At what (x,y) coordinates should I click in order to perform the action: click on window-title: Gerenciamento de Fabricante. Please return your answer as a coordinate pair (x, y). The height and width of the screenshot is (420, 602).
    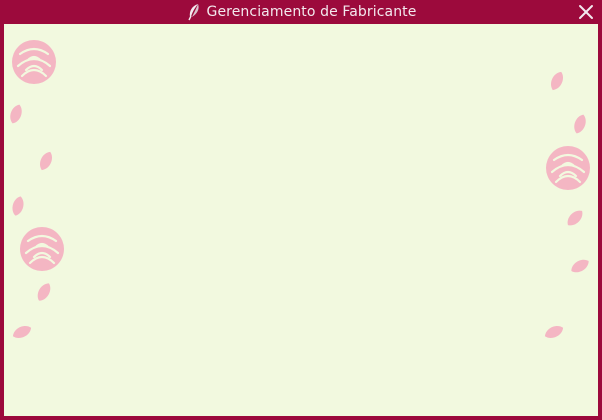
    Looking at the image, I should click on (311, 12).